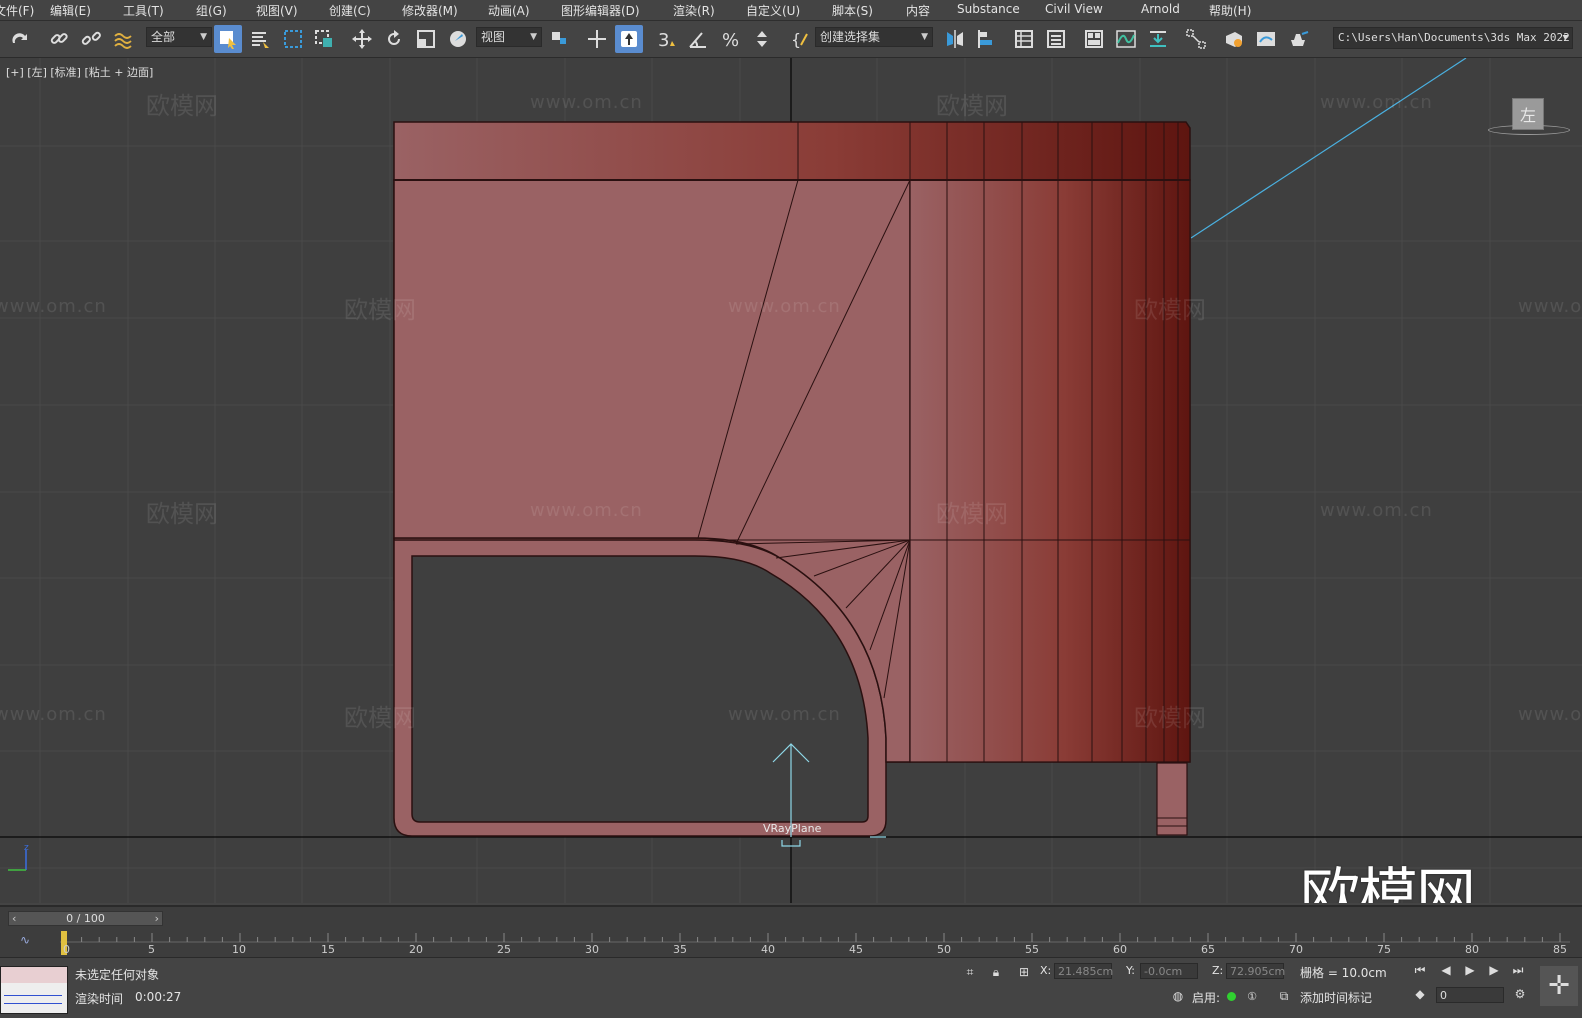 The width and height of the screenshot is (1582, 1018). I want to click on next-frame-icon: ▶, so click(1494, 970).